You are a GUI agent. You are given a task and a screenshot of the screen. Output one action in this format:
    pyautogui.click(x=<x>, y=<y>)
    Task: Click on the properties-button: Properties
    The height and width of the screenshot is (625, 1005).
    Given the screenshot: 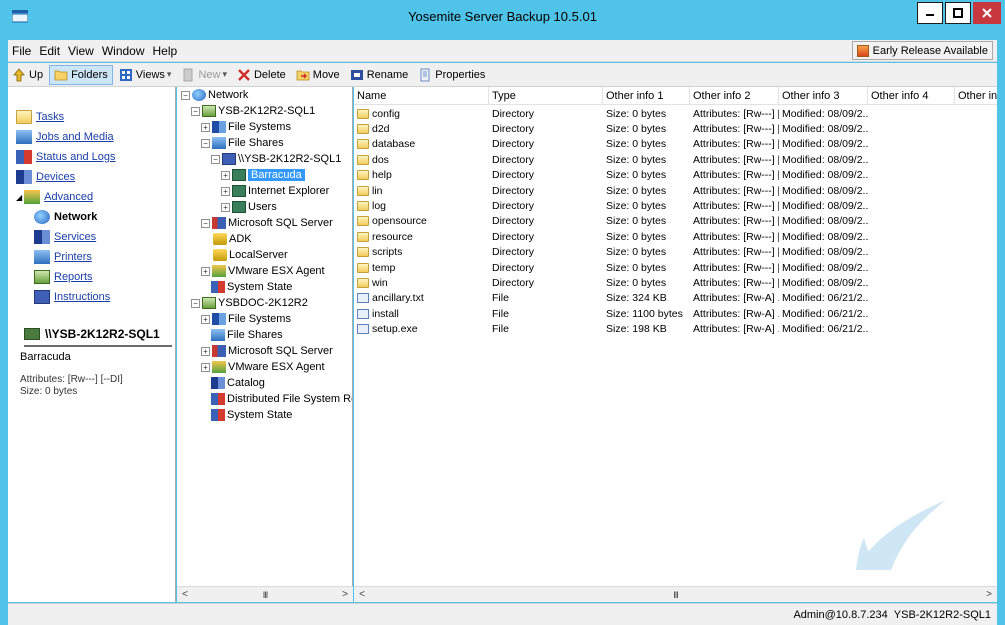 What is the action you would take?
    pyautogui.click(x=451, y=75)
    